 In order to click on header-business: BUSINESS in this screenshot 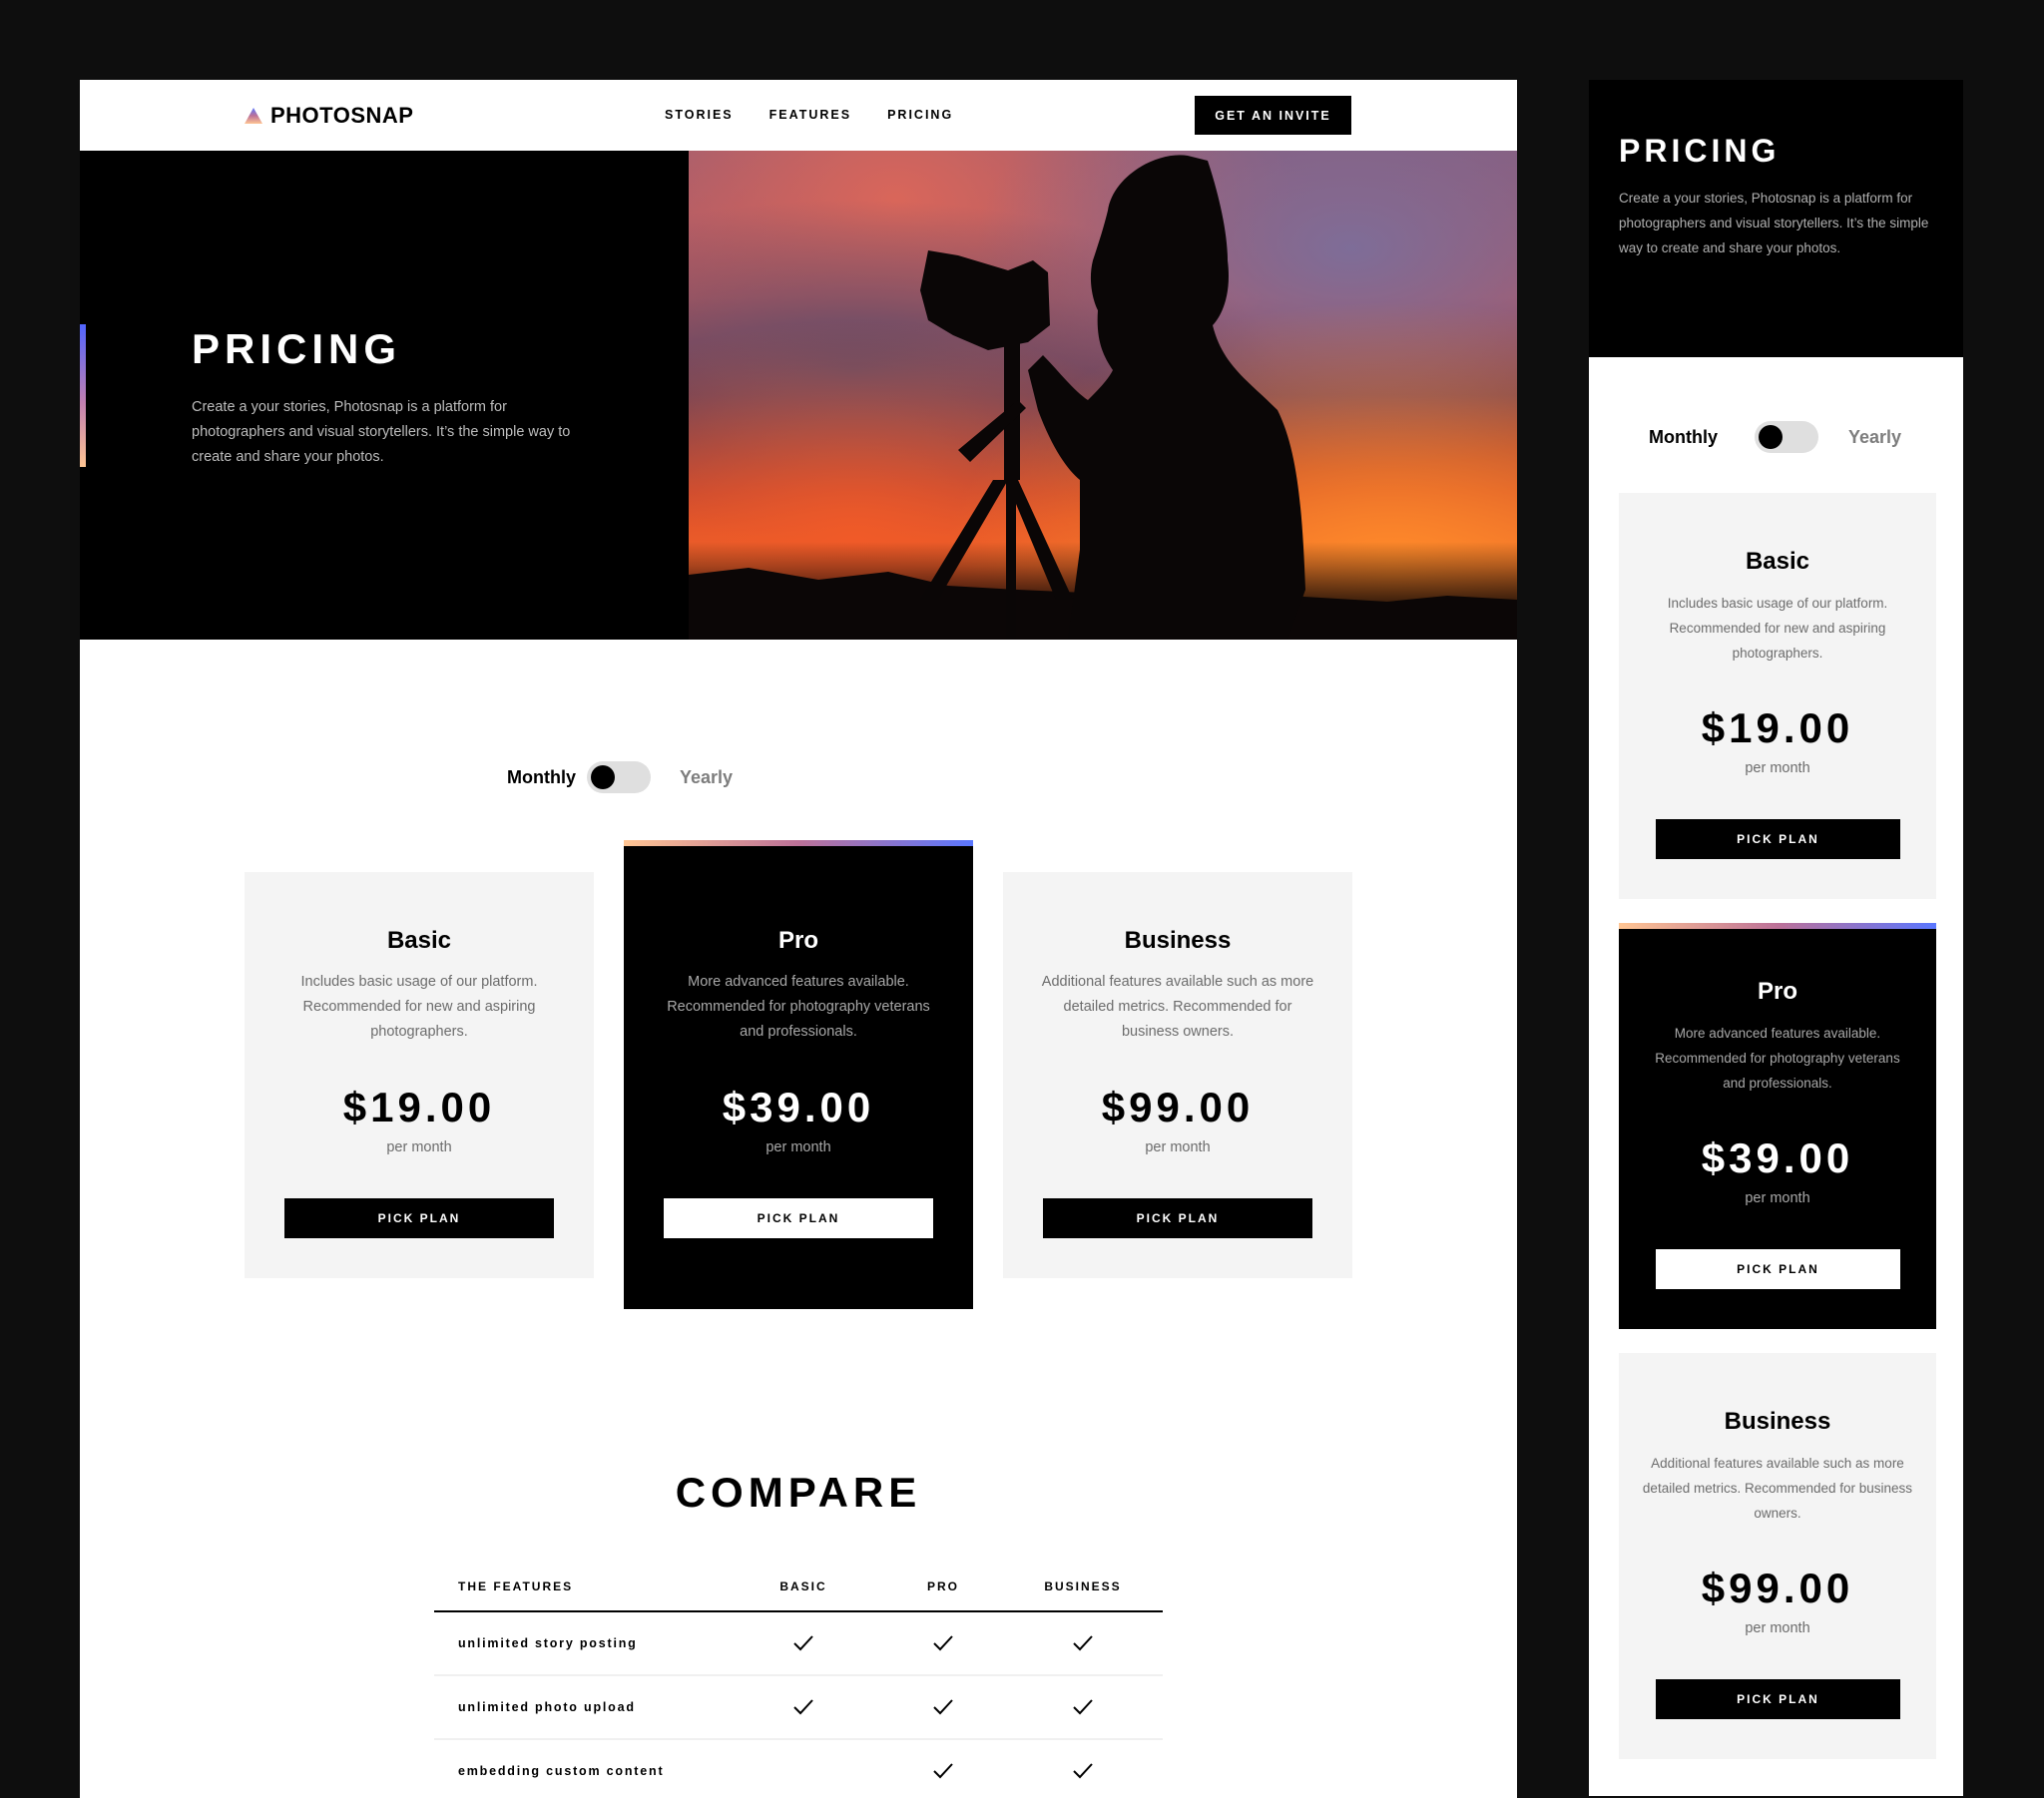, I will do `click(1083, 1586)`.